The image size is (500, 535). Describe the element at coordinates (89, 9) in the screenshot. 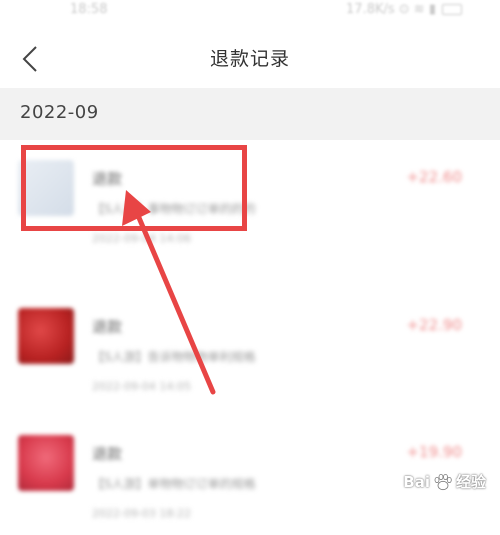

I see `status-time: 18:58` at that location.